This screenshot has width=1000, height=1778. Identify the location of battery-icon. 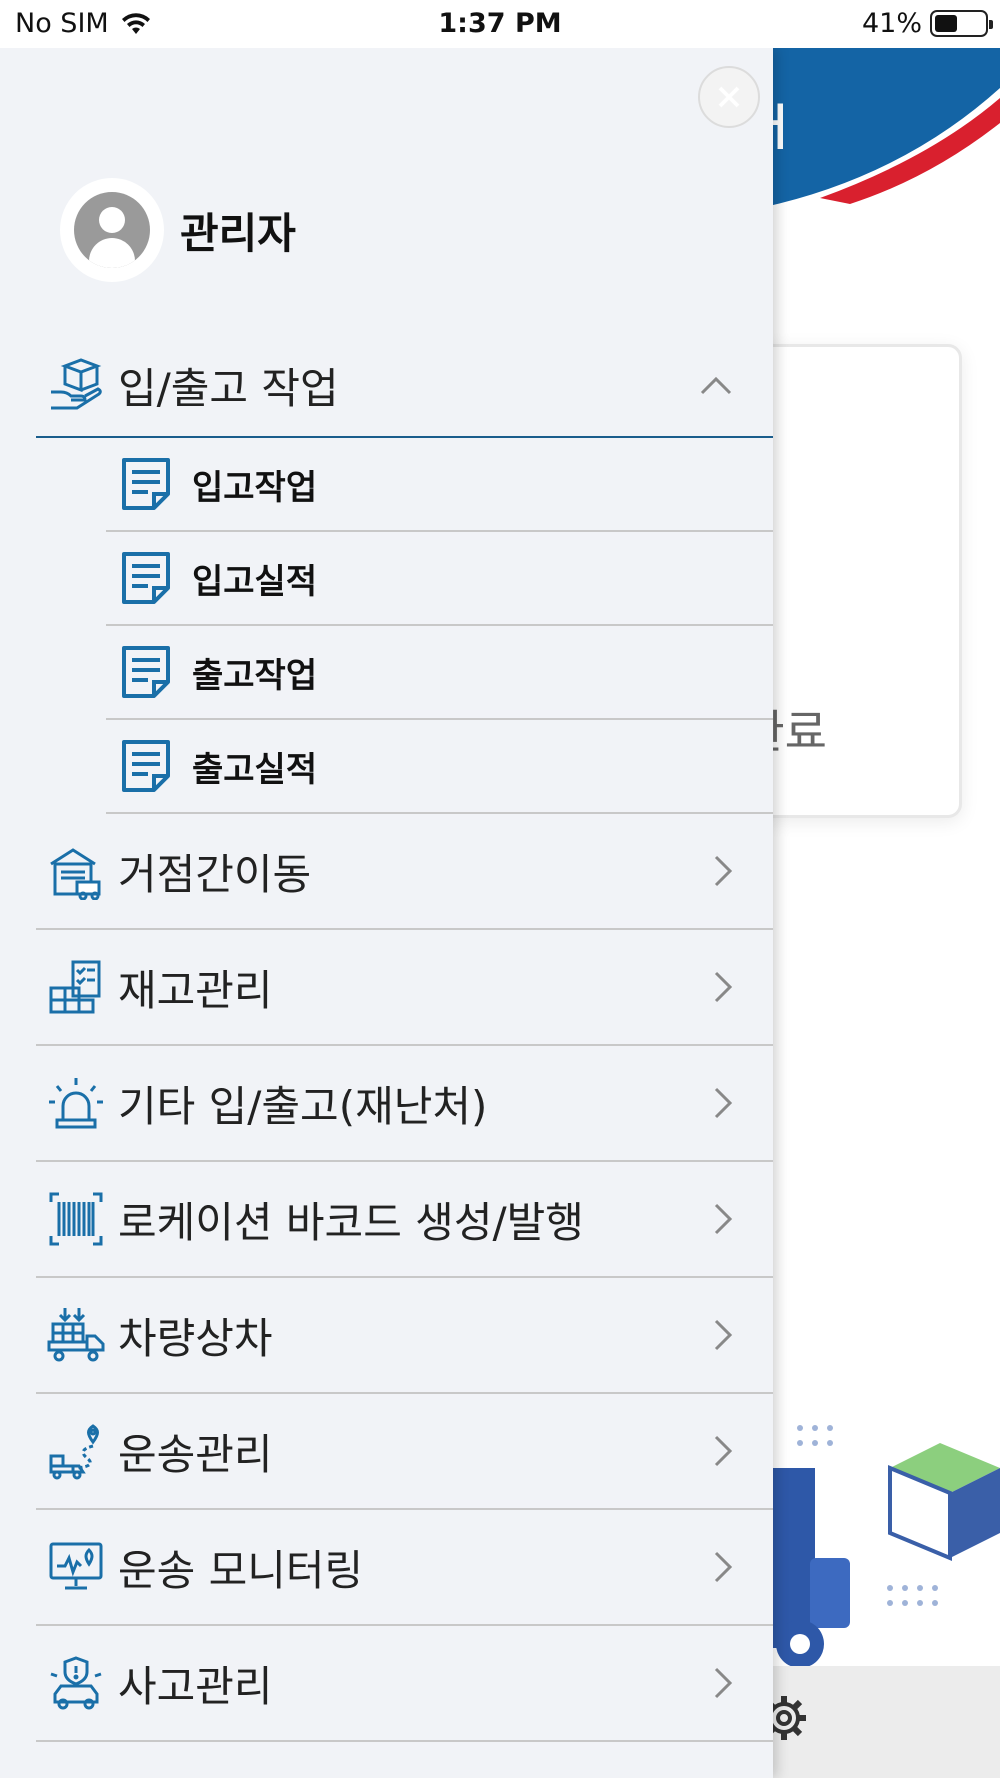
(961, 23).